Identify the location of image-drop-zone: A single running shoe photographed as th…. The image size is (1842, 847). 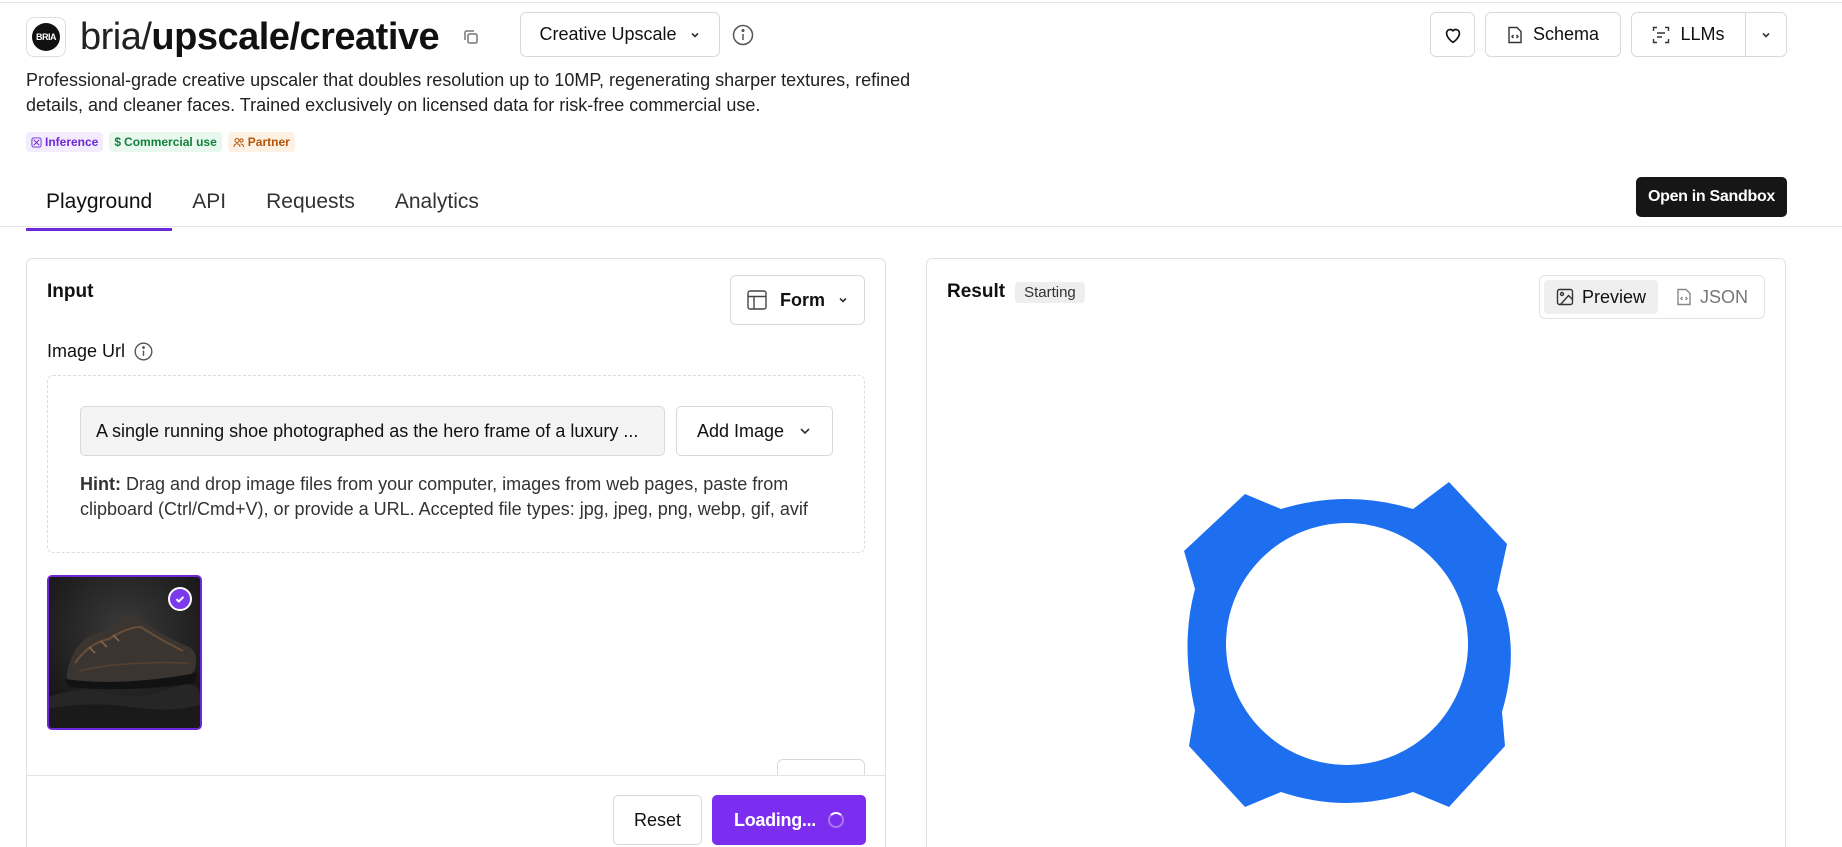
(456, 464).